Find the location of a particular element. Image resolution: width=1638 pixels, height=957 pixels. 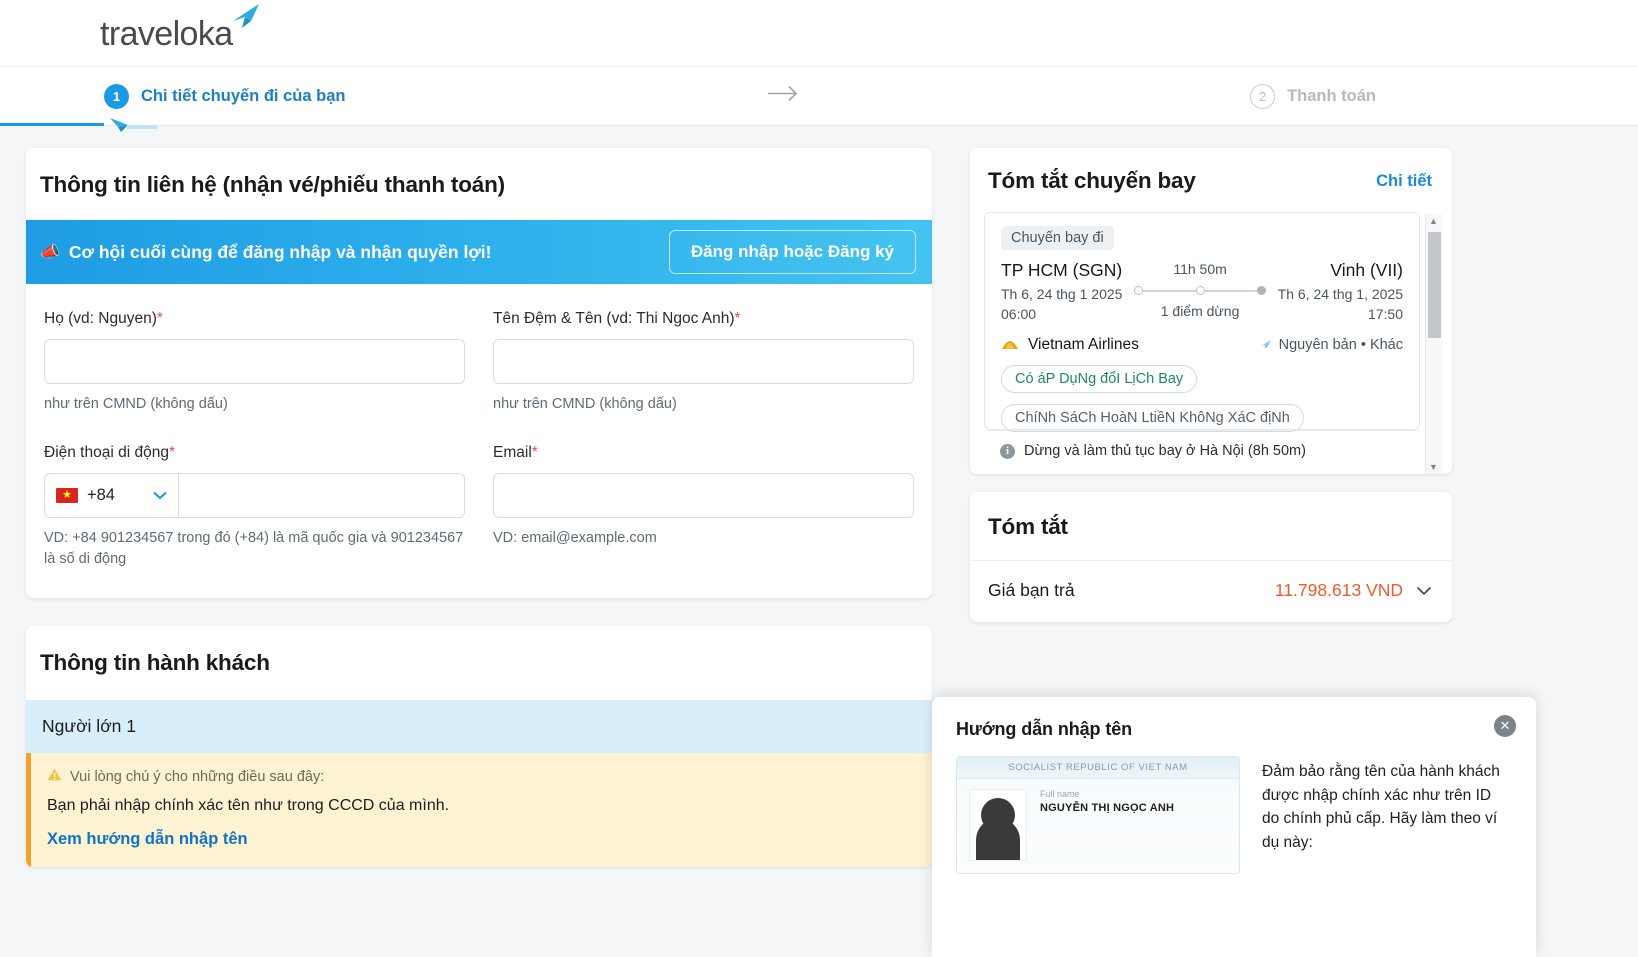

destination-city: Vinh (VII) is located at coordinates (1366, 270).